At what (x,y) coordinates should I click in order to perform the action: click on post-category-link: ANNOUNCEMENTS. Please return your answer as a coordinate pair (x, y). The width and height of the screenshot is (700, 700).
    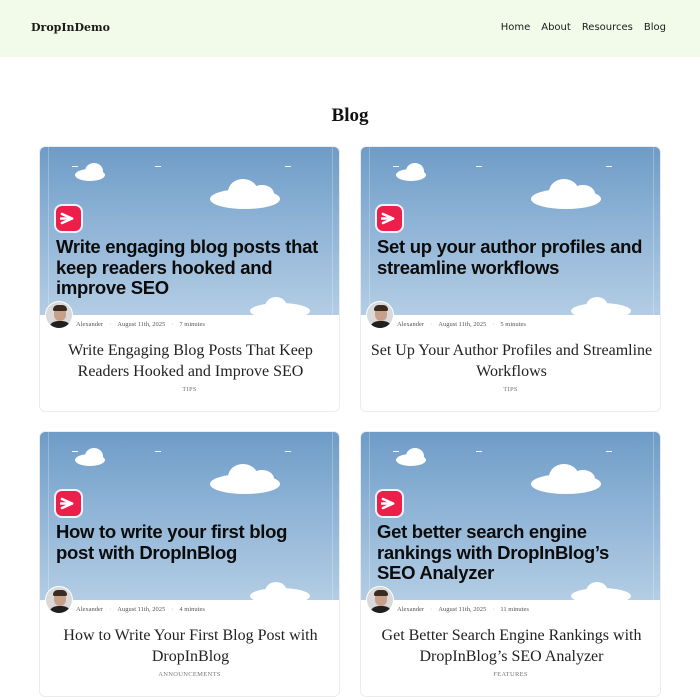
    Looking at the image, I should click on (189, 674).